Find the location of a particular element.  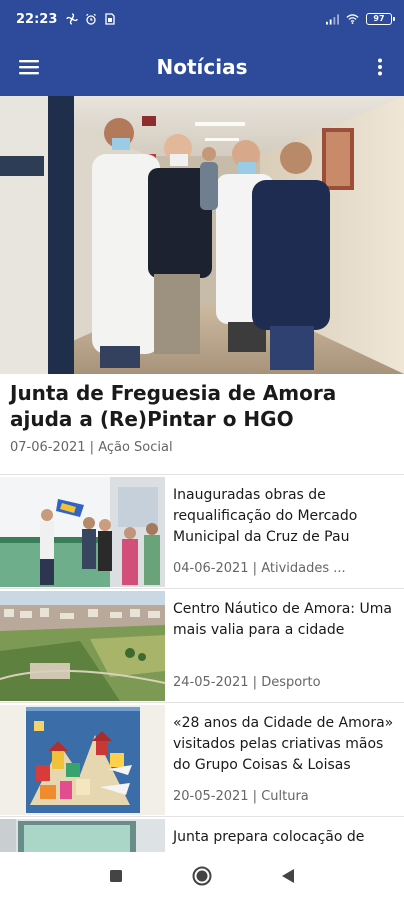

app-bar: Notícias is located at coordinates (202, 67).